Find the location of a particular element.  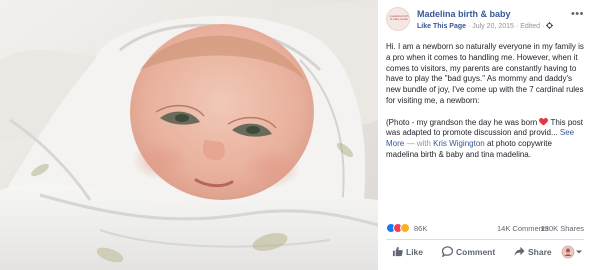

post-actions: Like Comment Share is located at coordinates (485, 252).